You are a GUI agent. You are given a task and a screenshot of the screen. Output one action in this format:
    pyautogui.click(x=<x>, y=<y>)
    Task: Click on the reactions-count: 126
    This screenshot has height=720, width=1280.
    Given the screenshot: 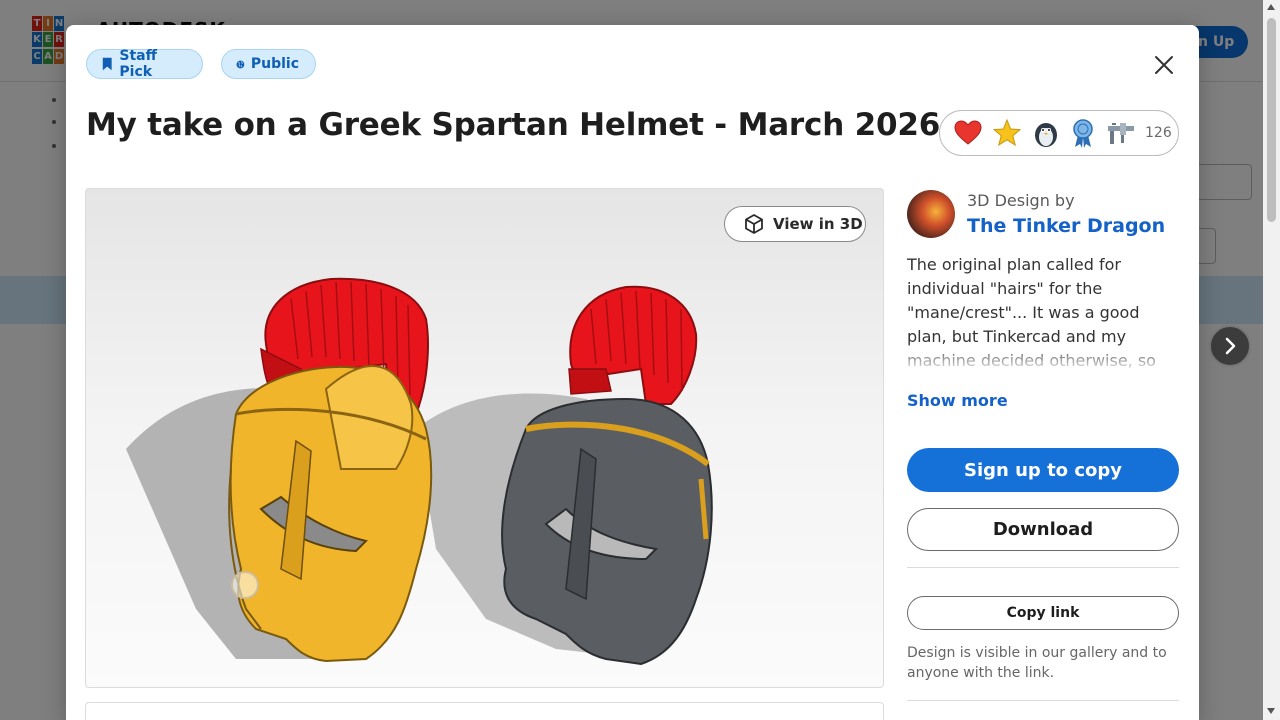 What is the action you would take?
    pyautogui.click(x=1158, y=133)
    